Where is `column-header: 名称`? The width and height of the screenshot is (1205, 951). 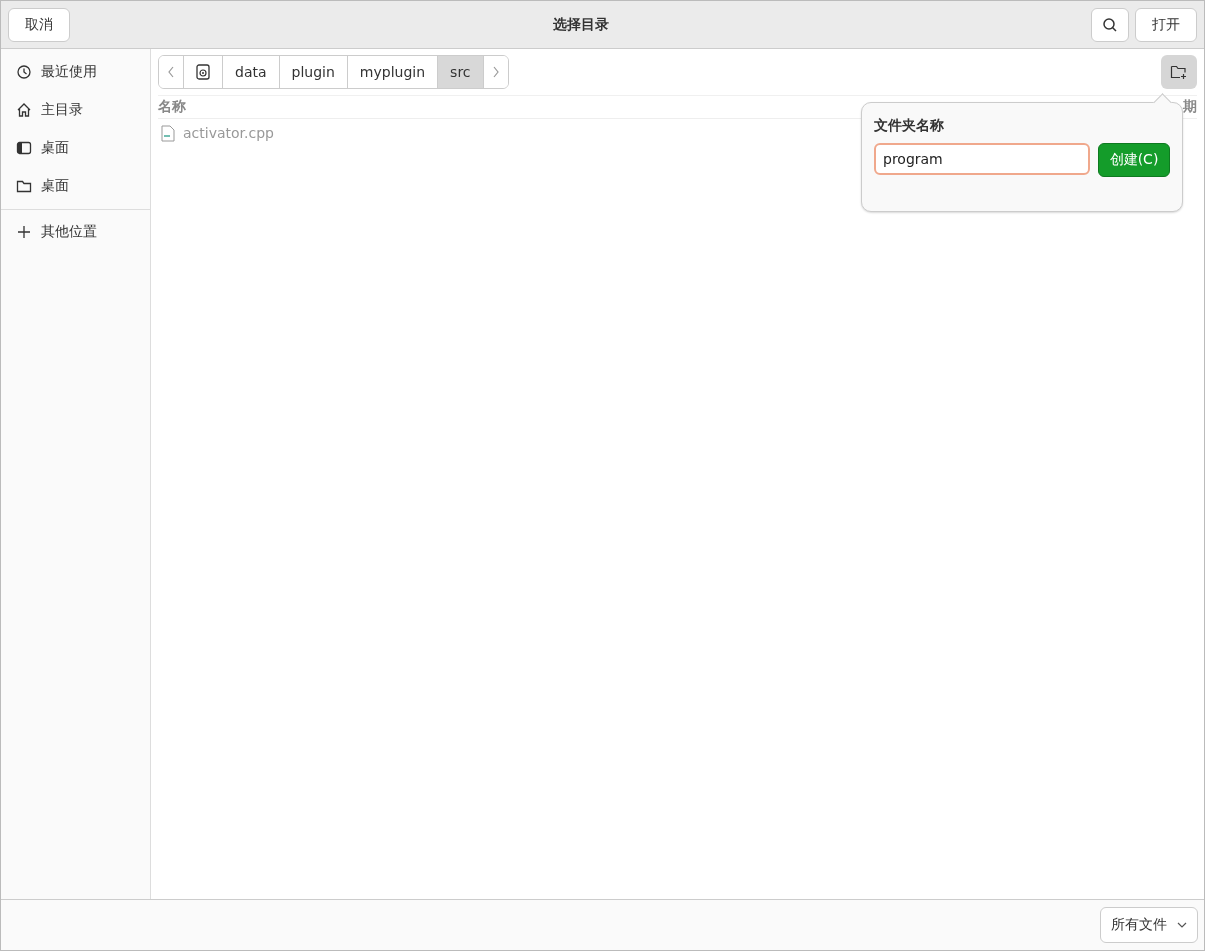 column-header: 名称 is located at coordinates (172, 107).